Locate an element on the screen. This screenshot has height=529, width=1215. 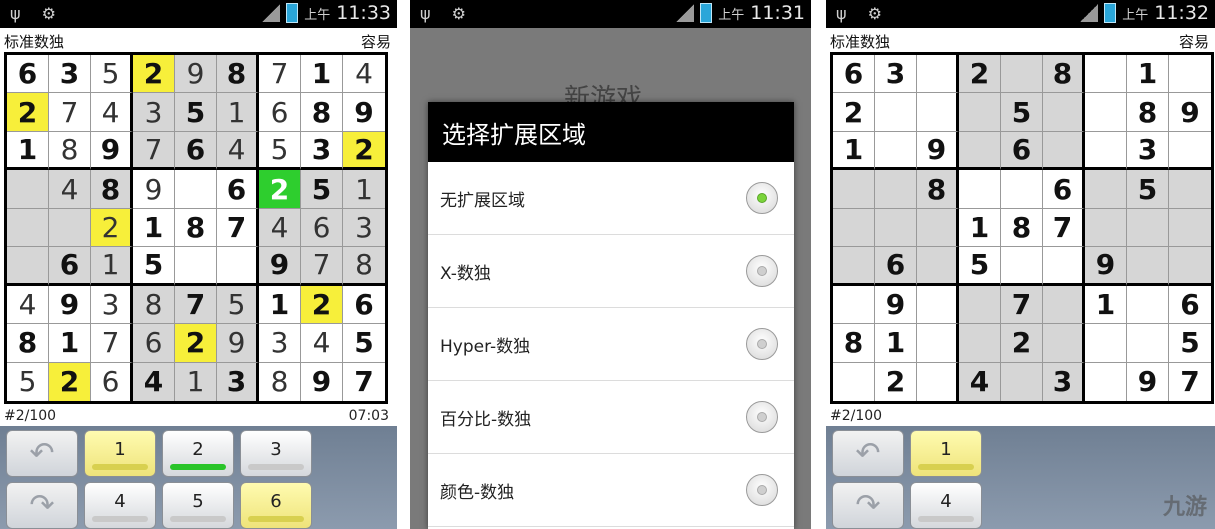
option-none: 无扩展区域 is located at coordinates (611, 198).